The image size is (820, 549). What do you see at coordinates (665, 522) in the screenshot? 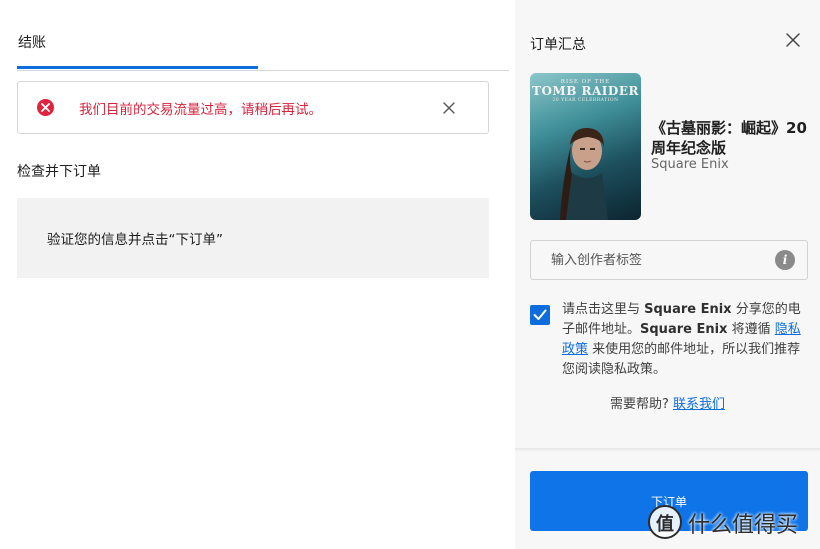
I see `watermark-logo: 值` at bounding box center [665, 522].